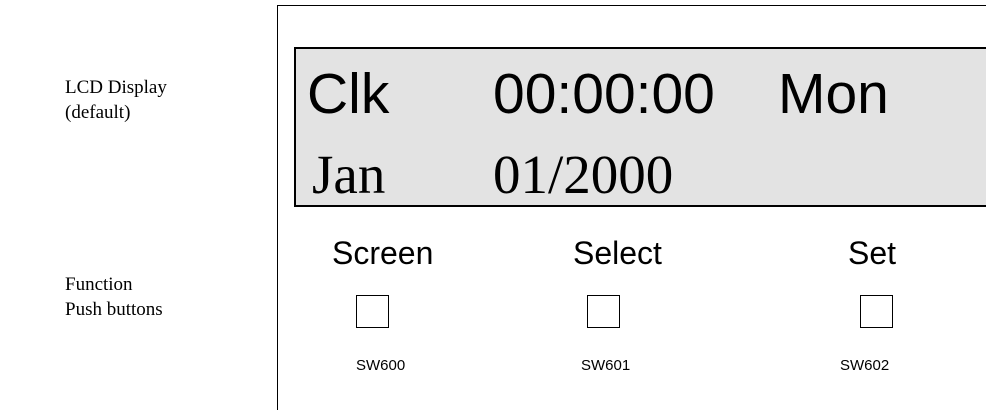 The width and height of the screenshot is (986, 410). I want to click on lcd-display-label-line2: (default), so click(98, 112).